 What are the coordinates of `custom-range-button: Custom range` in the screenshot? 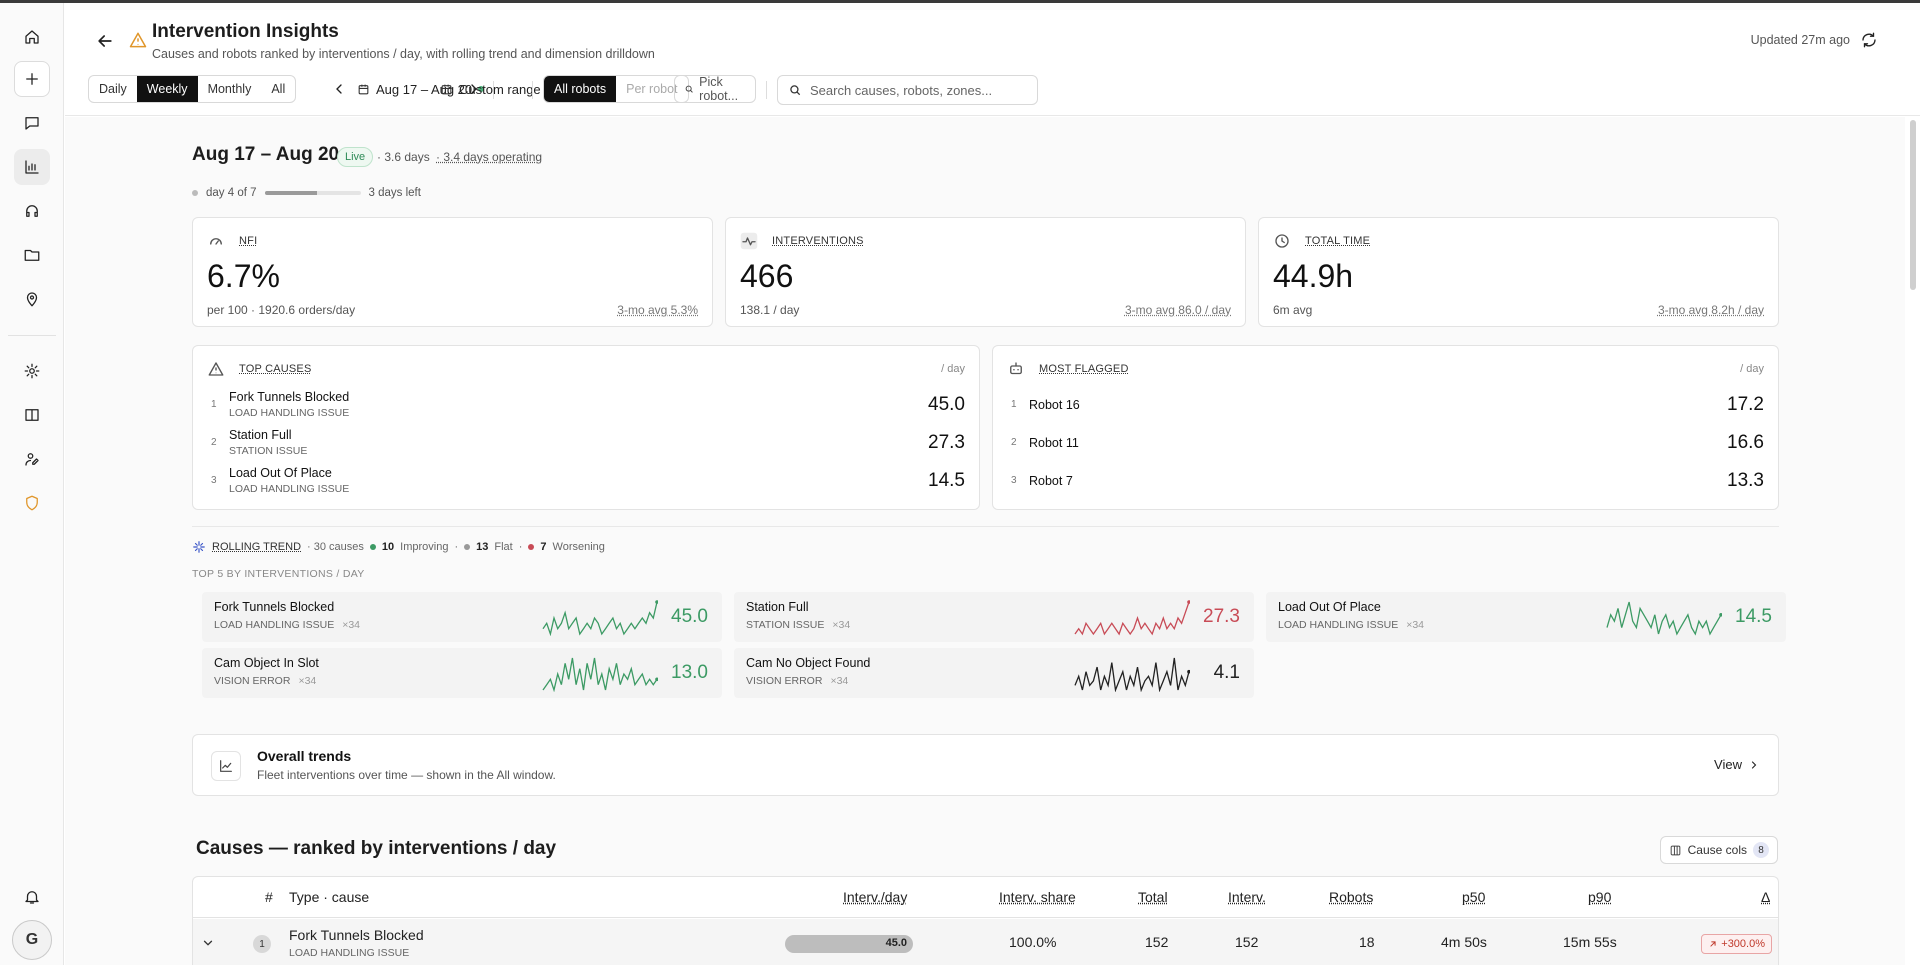 It's located at (490, 89).